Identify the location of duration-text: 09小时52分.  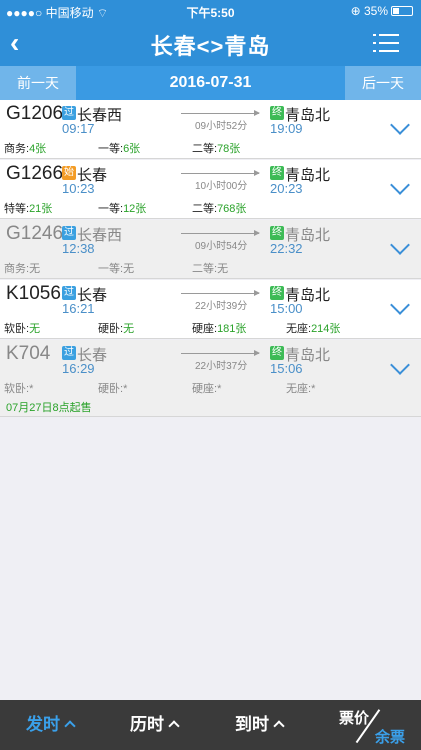
(221, 126).